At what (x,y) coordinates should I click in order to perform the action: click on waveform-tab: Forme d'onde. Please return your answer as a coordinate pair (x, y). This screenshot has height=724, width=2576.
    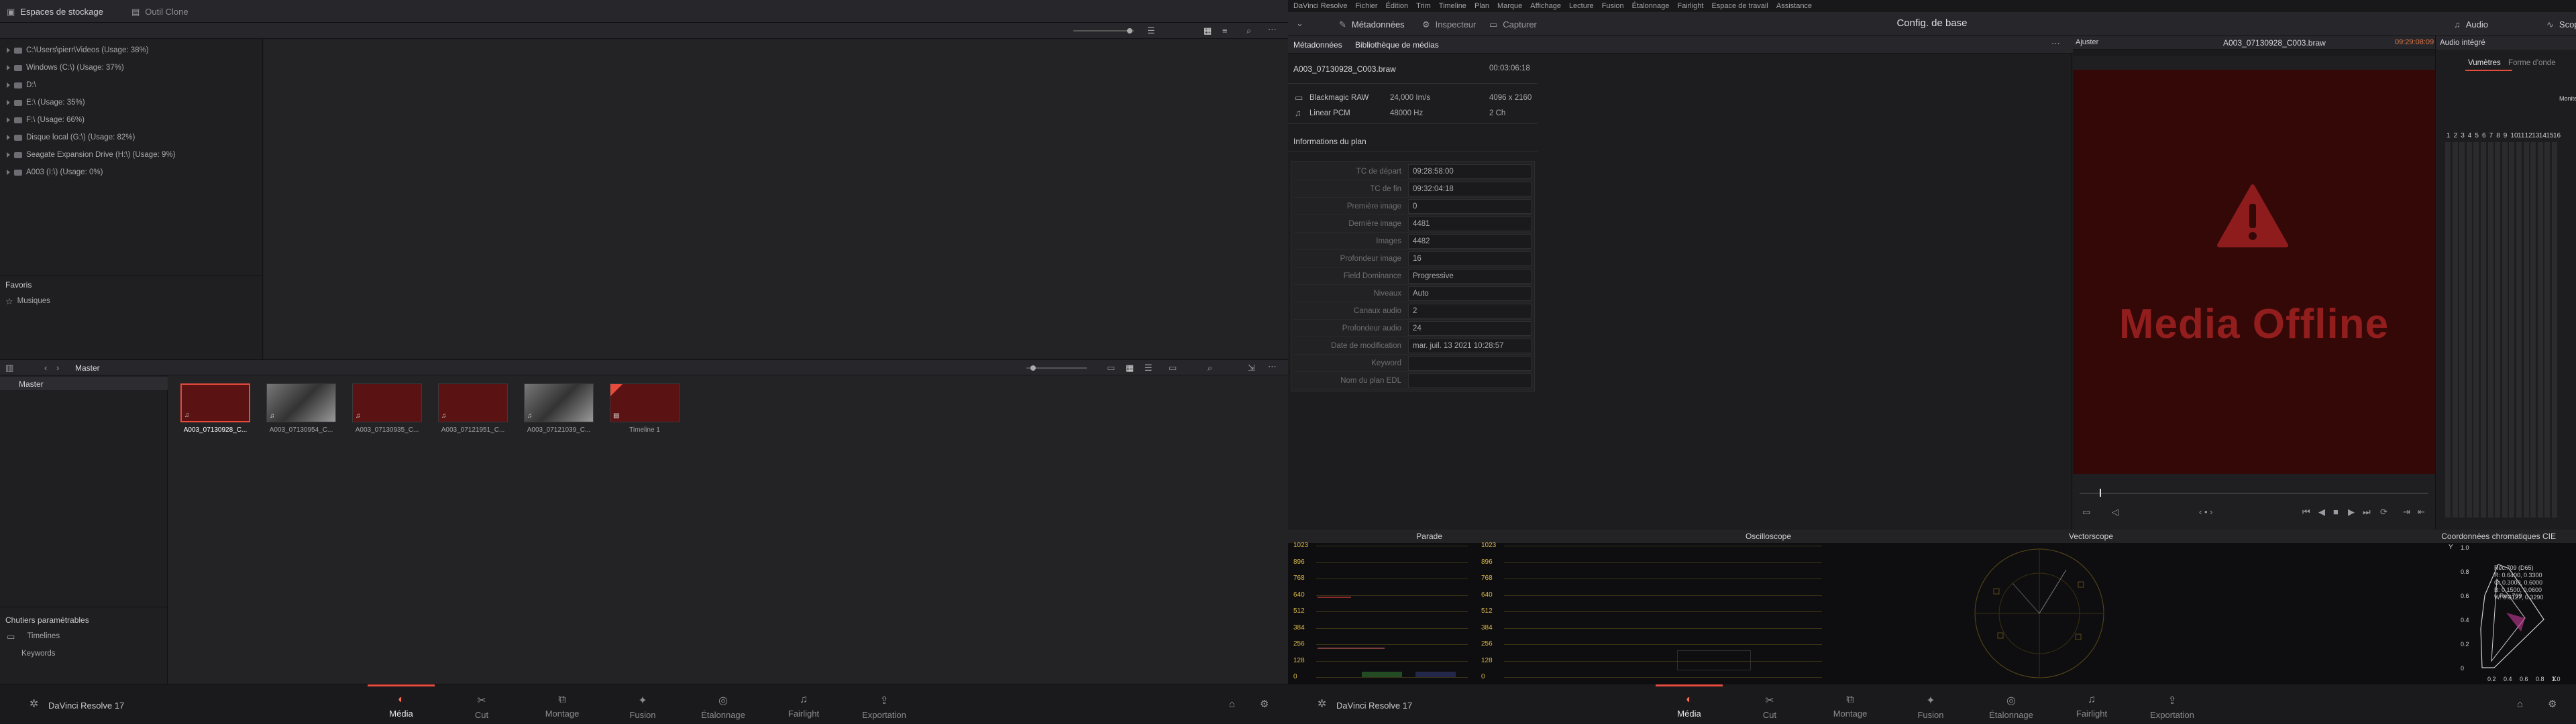
    Looking at the image, I should click on (2532, 63).